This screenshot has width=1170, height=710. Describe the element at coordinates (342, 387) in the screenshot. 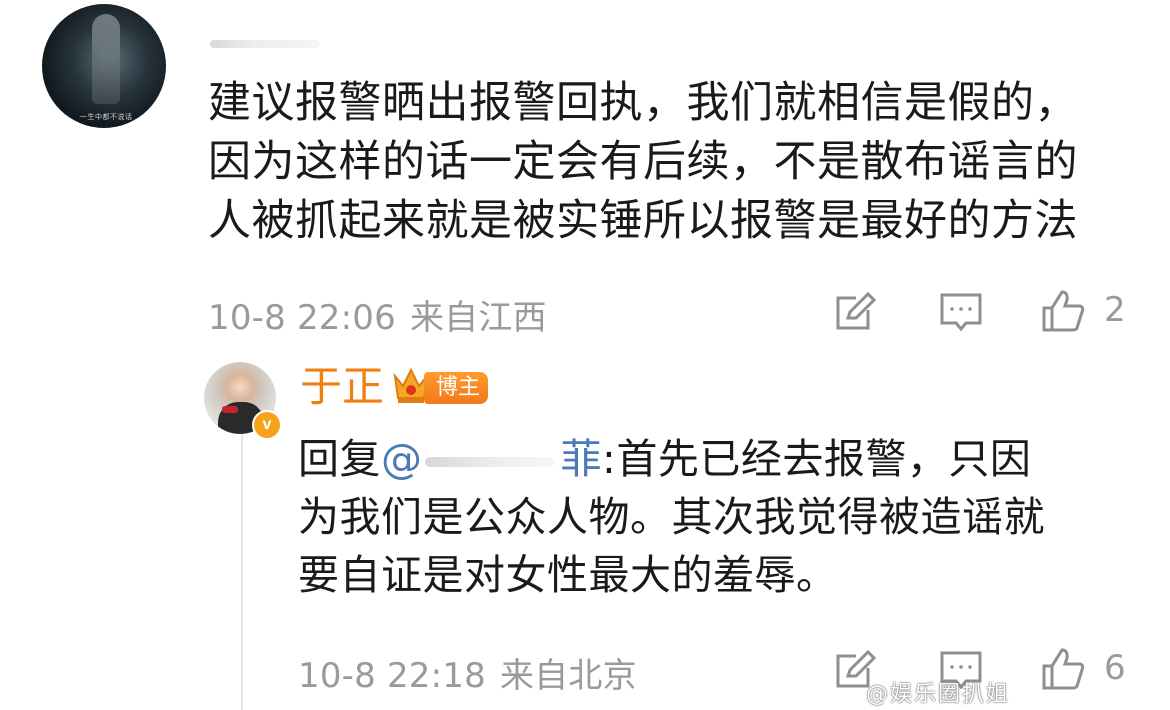

I see `replier-name: 于正` at that location.